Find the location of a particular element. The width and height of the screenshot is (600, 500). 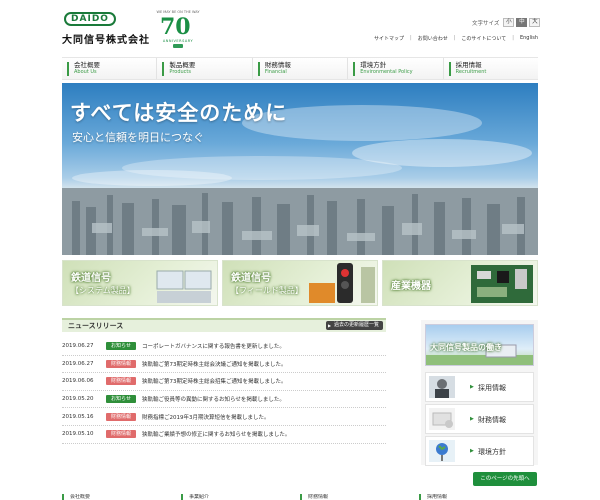

footer-link: 事業紹介 is located at coordinates (240, 497).